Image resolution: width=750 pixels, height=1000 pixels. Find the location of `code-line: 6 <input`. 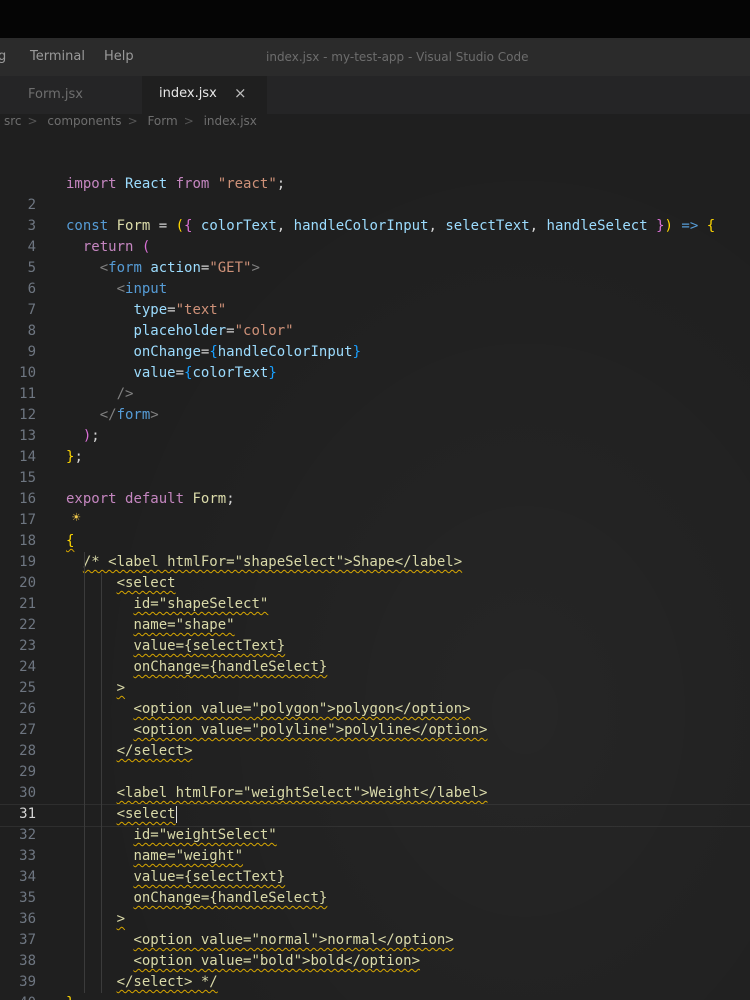

code-line: 6 <input is located at coordinates (375, 289).